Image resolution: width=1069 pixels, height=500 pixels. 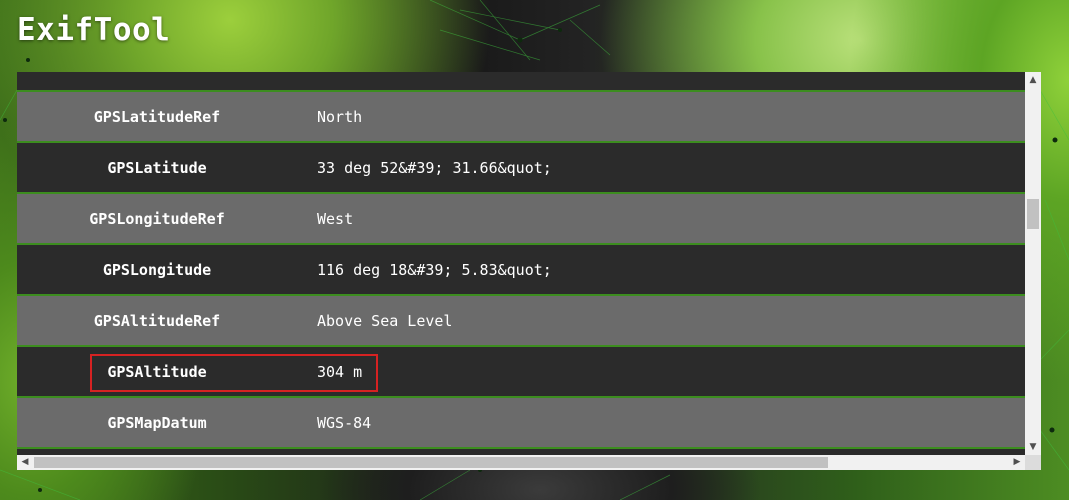 I want to click on table-row-highlighted: GPSAltitude 304 m, so click(x=521, y=370).